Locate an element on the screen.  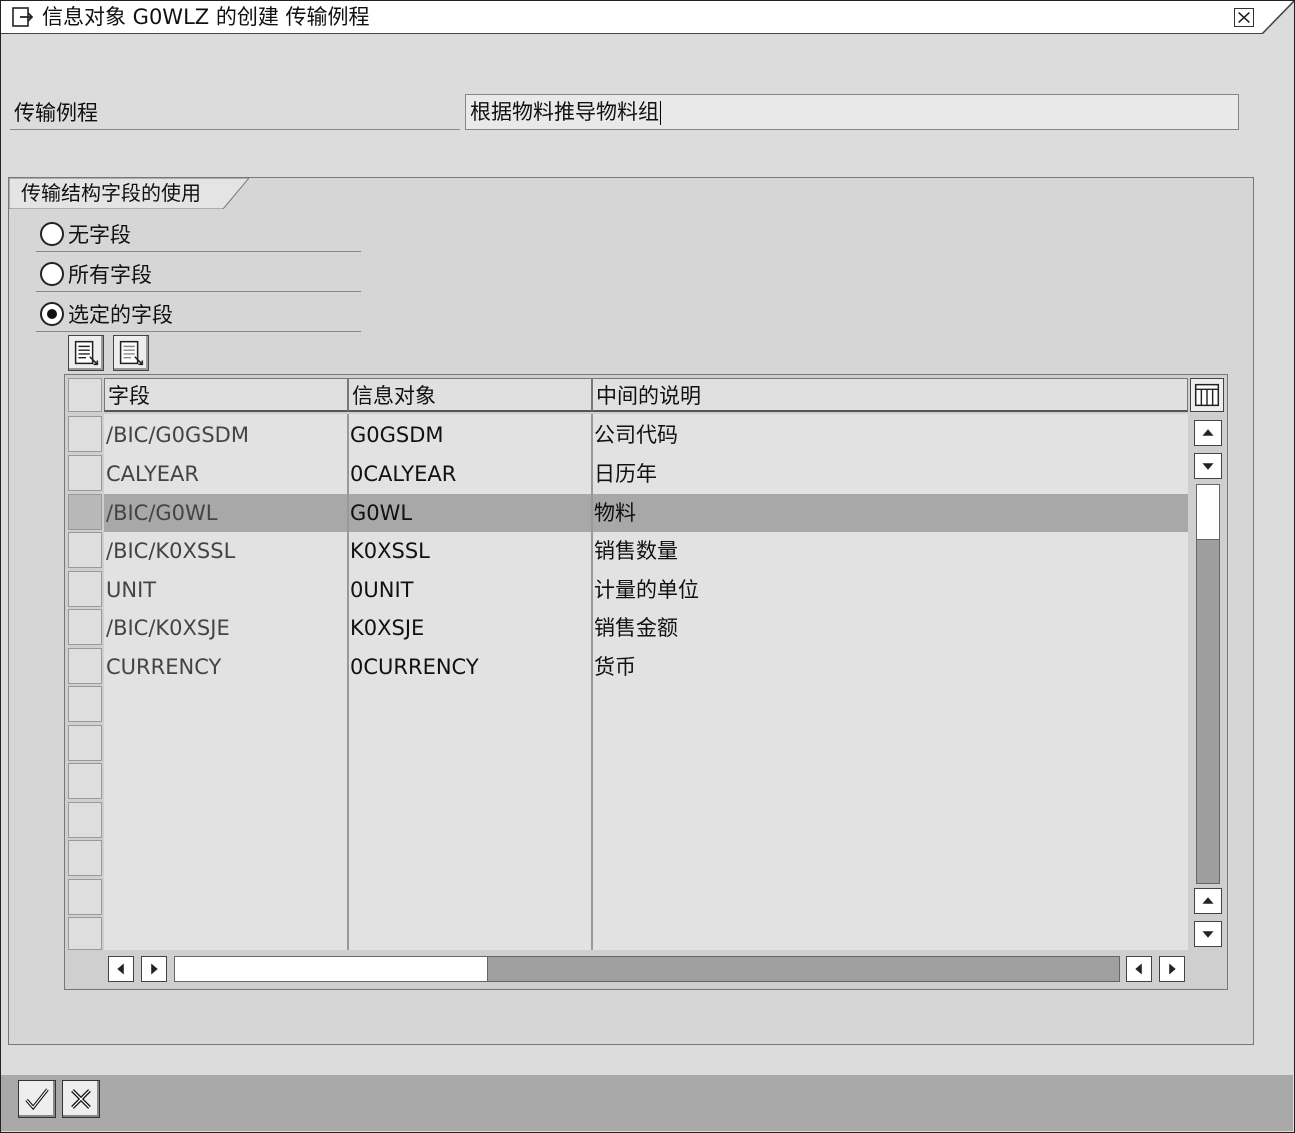
radio-all-fields is located at coordinates (52, 274).